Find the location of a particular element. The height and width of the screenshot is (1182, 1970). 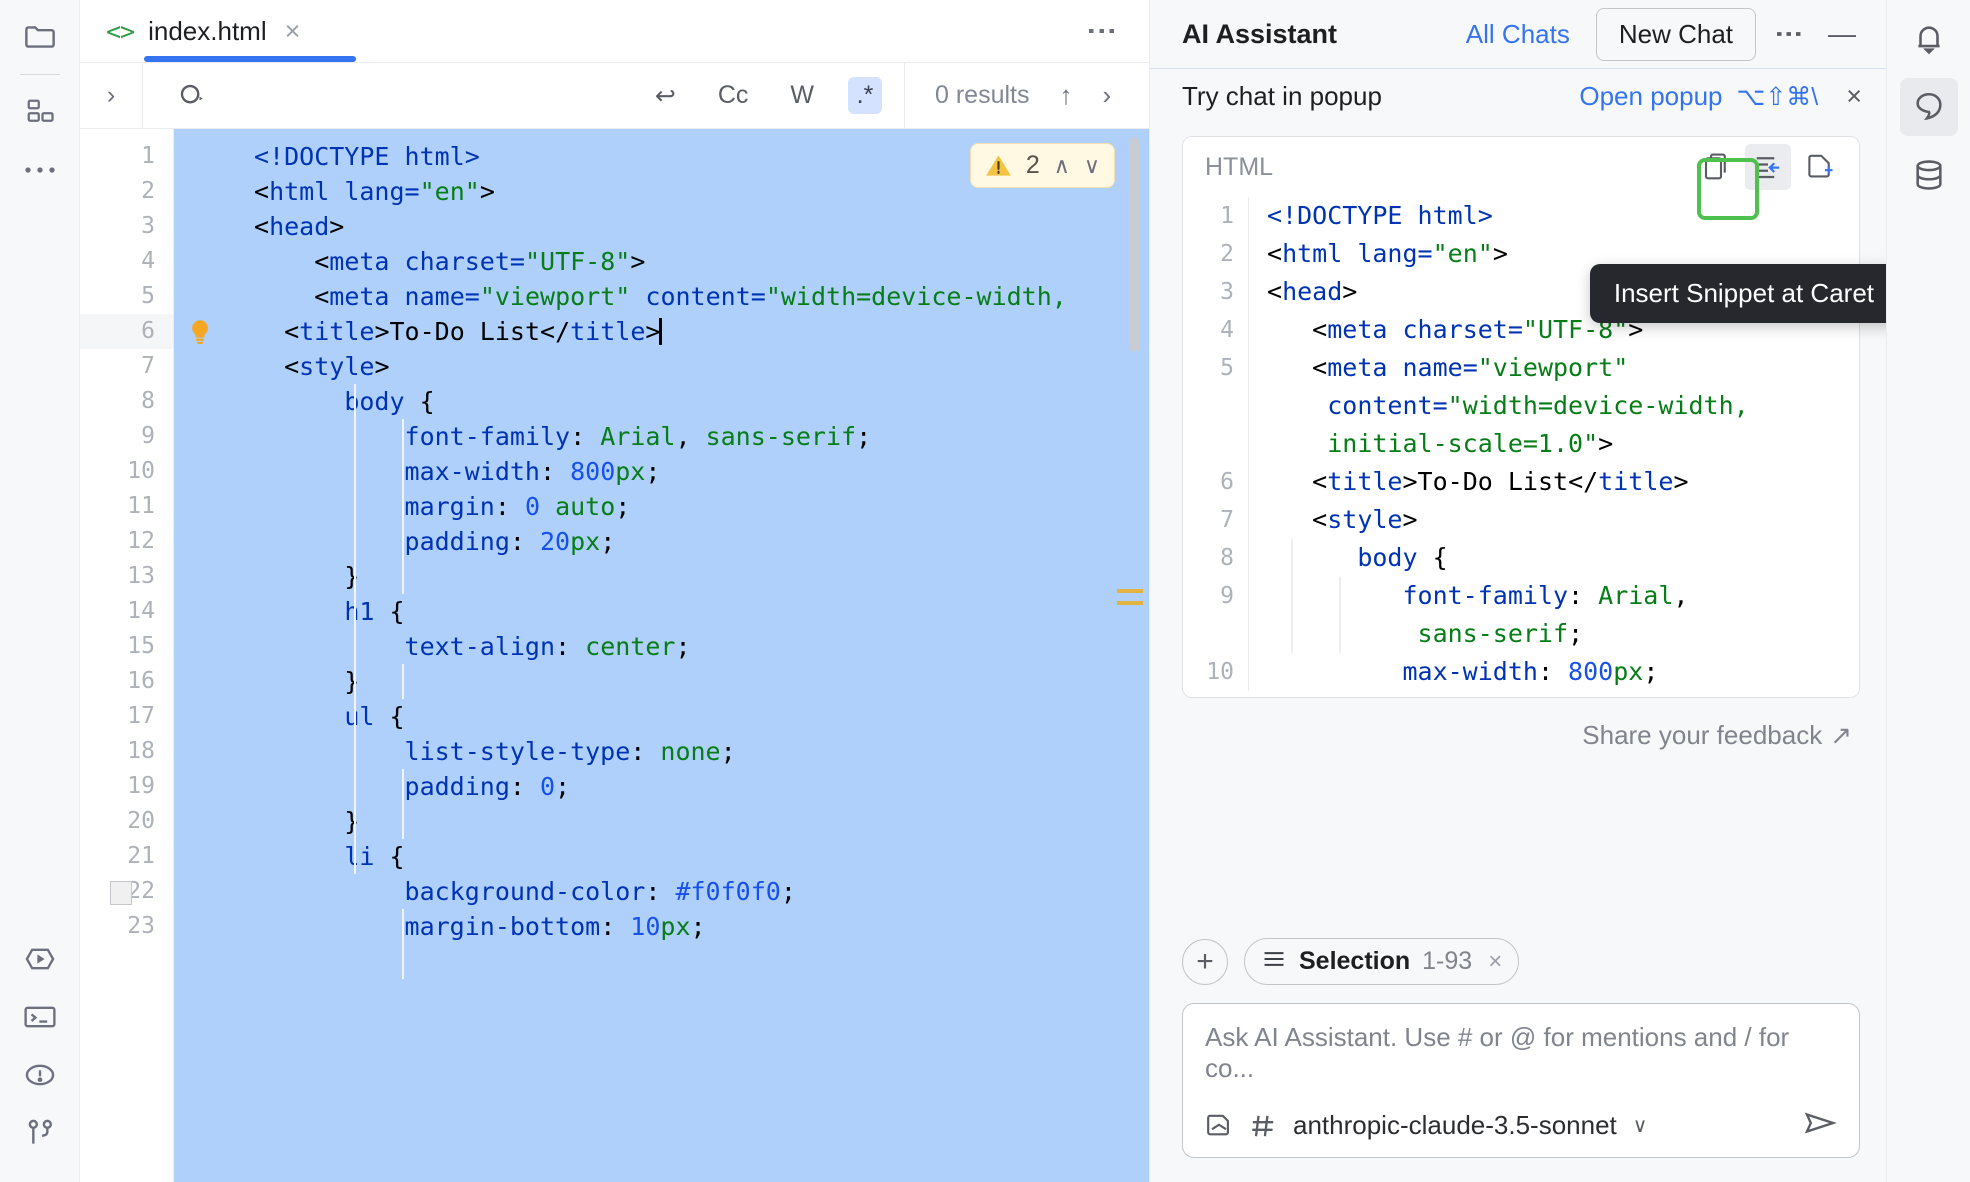

terminal-icon is located at coordinates (40, 1017).